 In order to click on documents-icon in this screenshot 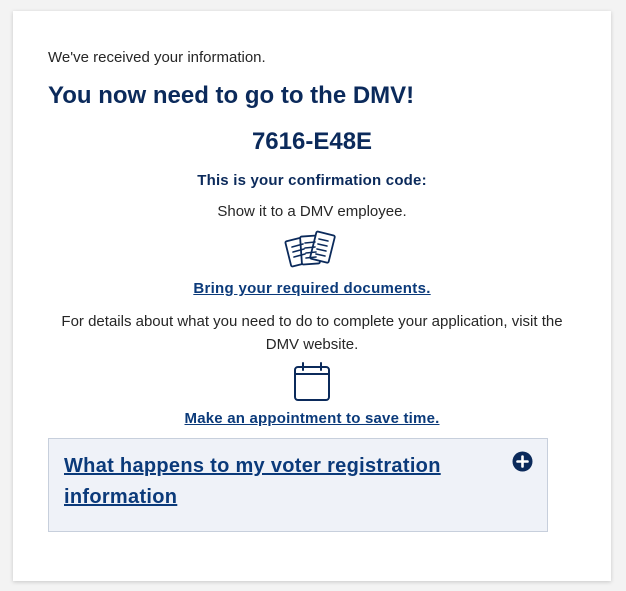, I will do `click(310, 249)`.